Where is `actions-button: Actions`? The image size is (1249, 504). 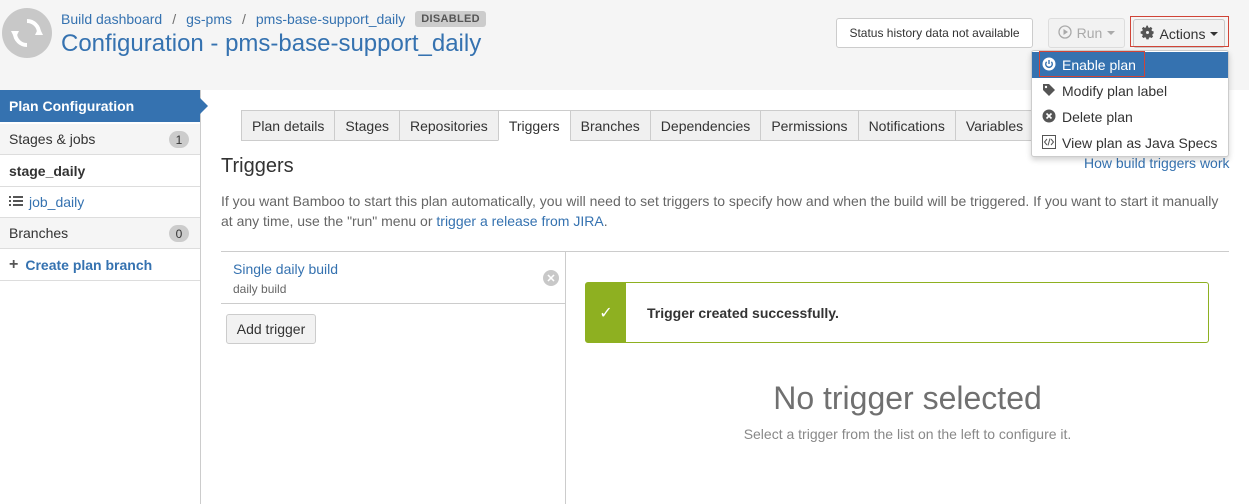 actions-button: Actions is located at coordinates (1179, 33).